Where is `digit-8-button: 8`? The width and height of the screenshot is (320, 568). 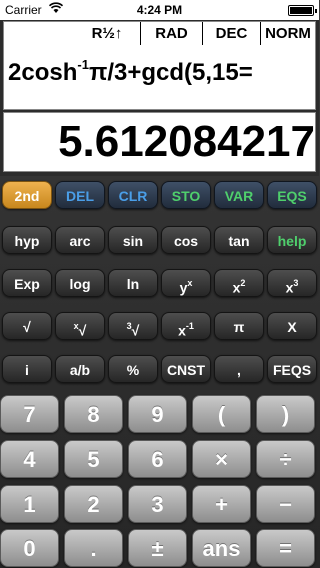 digit-8-button: 8 is located at coordinates (93, 414).